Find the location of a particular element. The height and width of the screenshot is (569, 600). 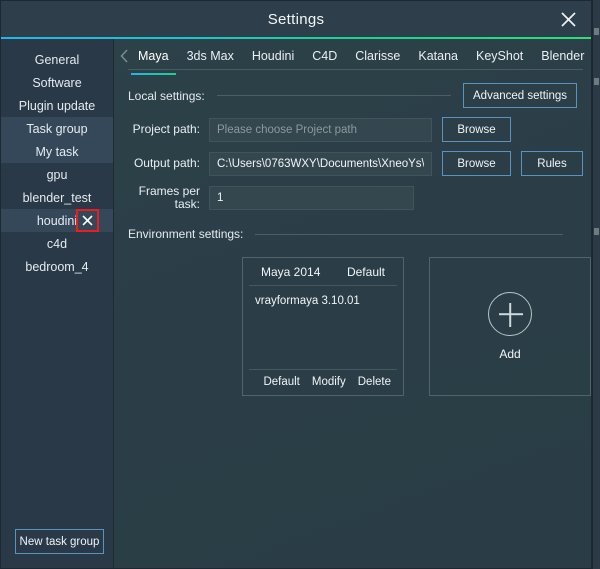

environment-card-actions: Default Modify Delete is located at coordinates (323, 382).